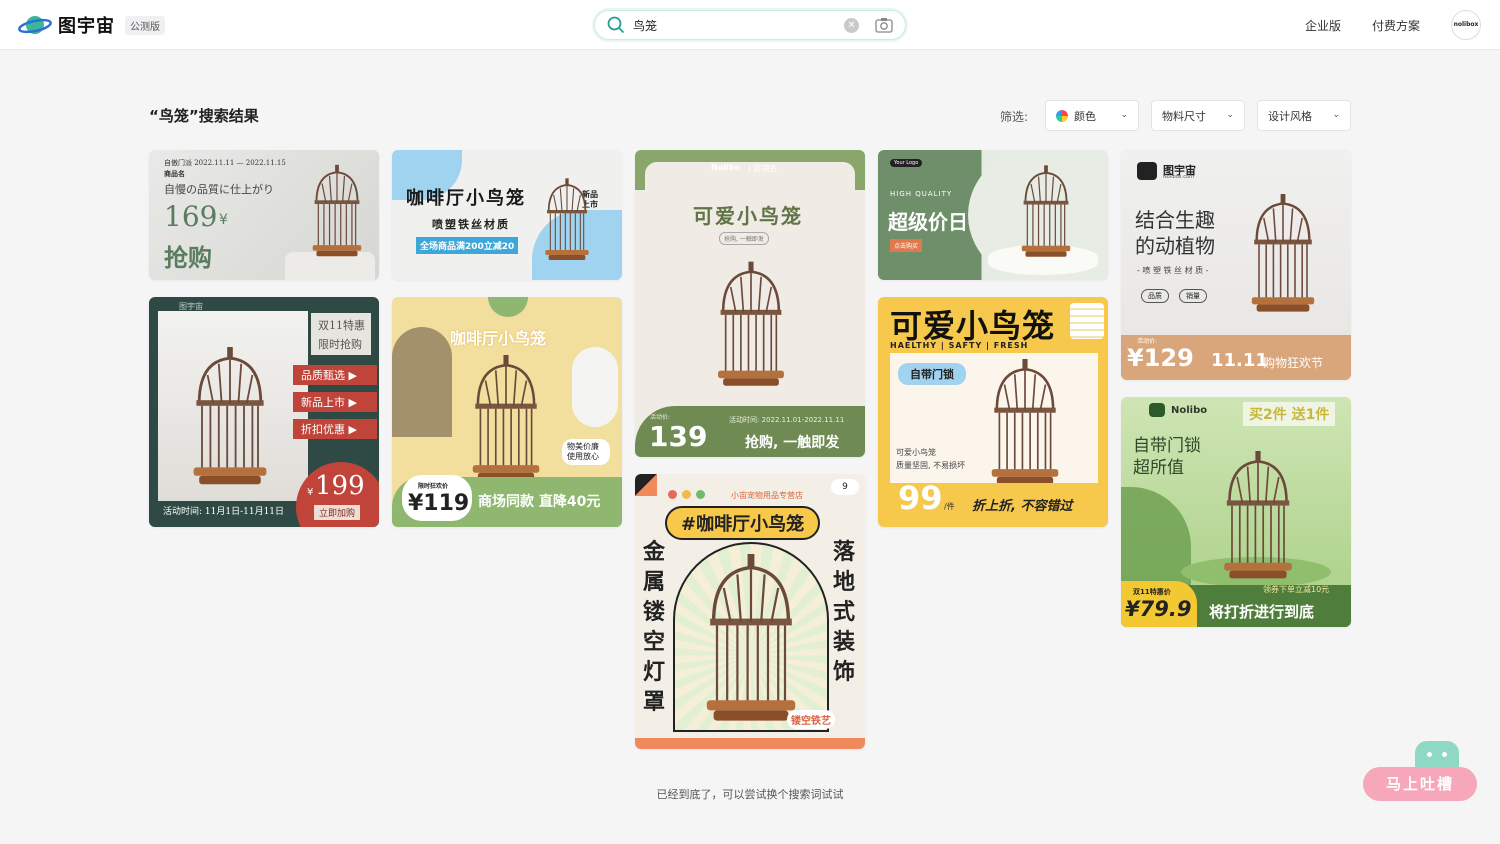 The width and height of the screenshot is (1500, 844). Describe the element at coordinates (1239, 360) in the screenshot. I see `event-date: 11.11` at that location.